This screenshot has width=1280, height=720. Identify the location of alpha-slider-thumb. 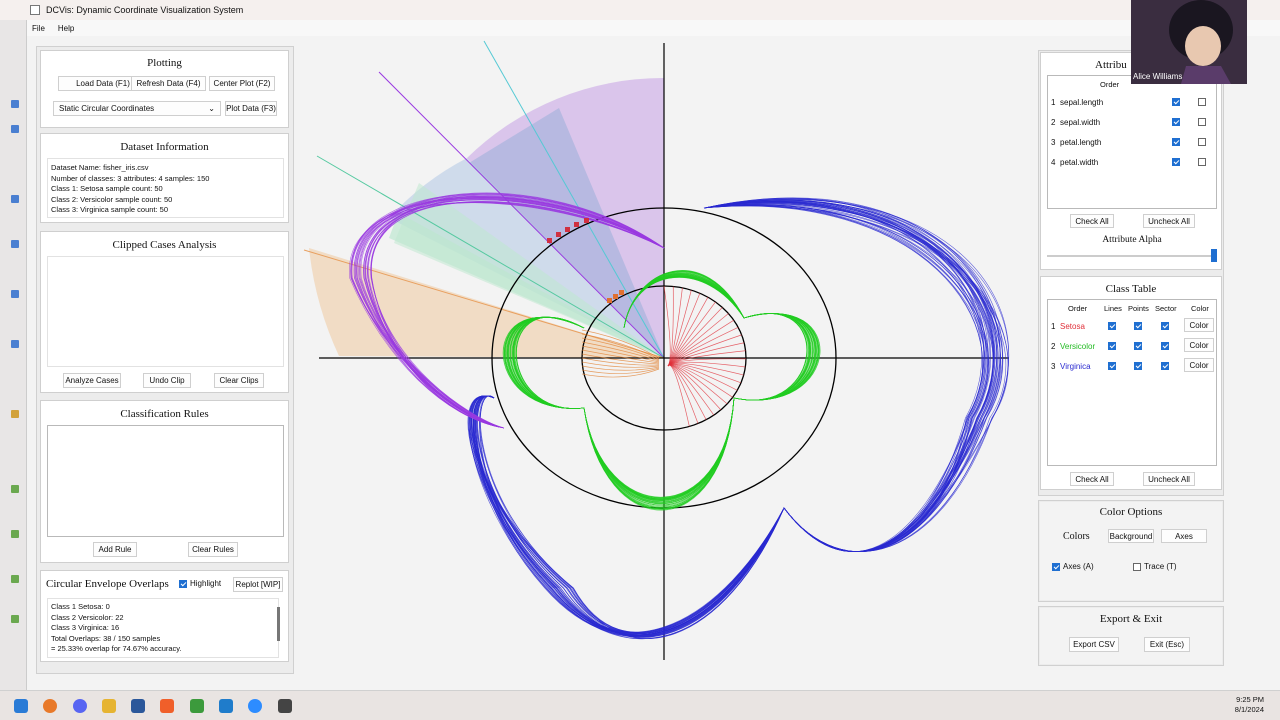
(1214, 255).